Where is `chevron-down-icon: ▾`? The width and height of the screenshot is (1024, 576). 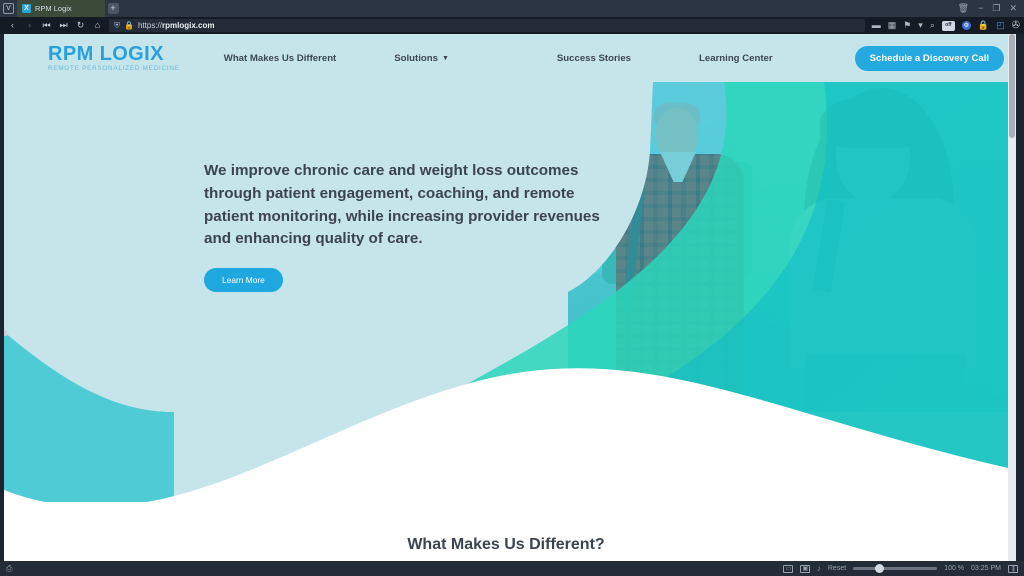 chevron-down-icon: ▾ is located at coordinates (920, 25).